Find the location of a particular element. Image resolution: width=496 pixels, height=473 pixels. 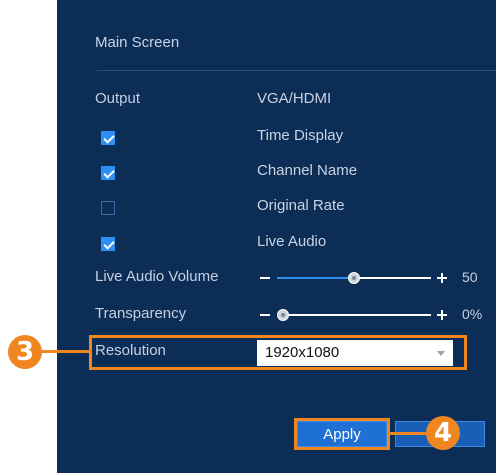

section-divider is located at coordinates (296, 70).